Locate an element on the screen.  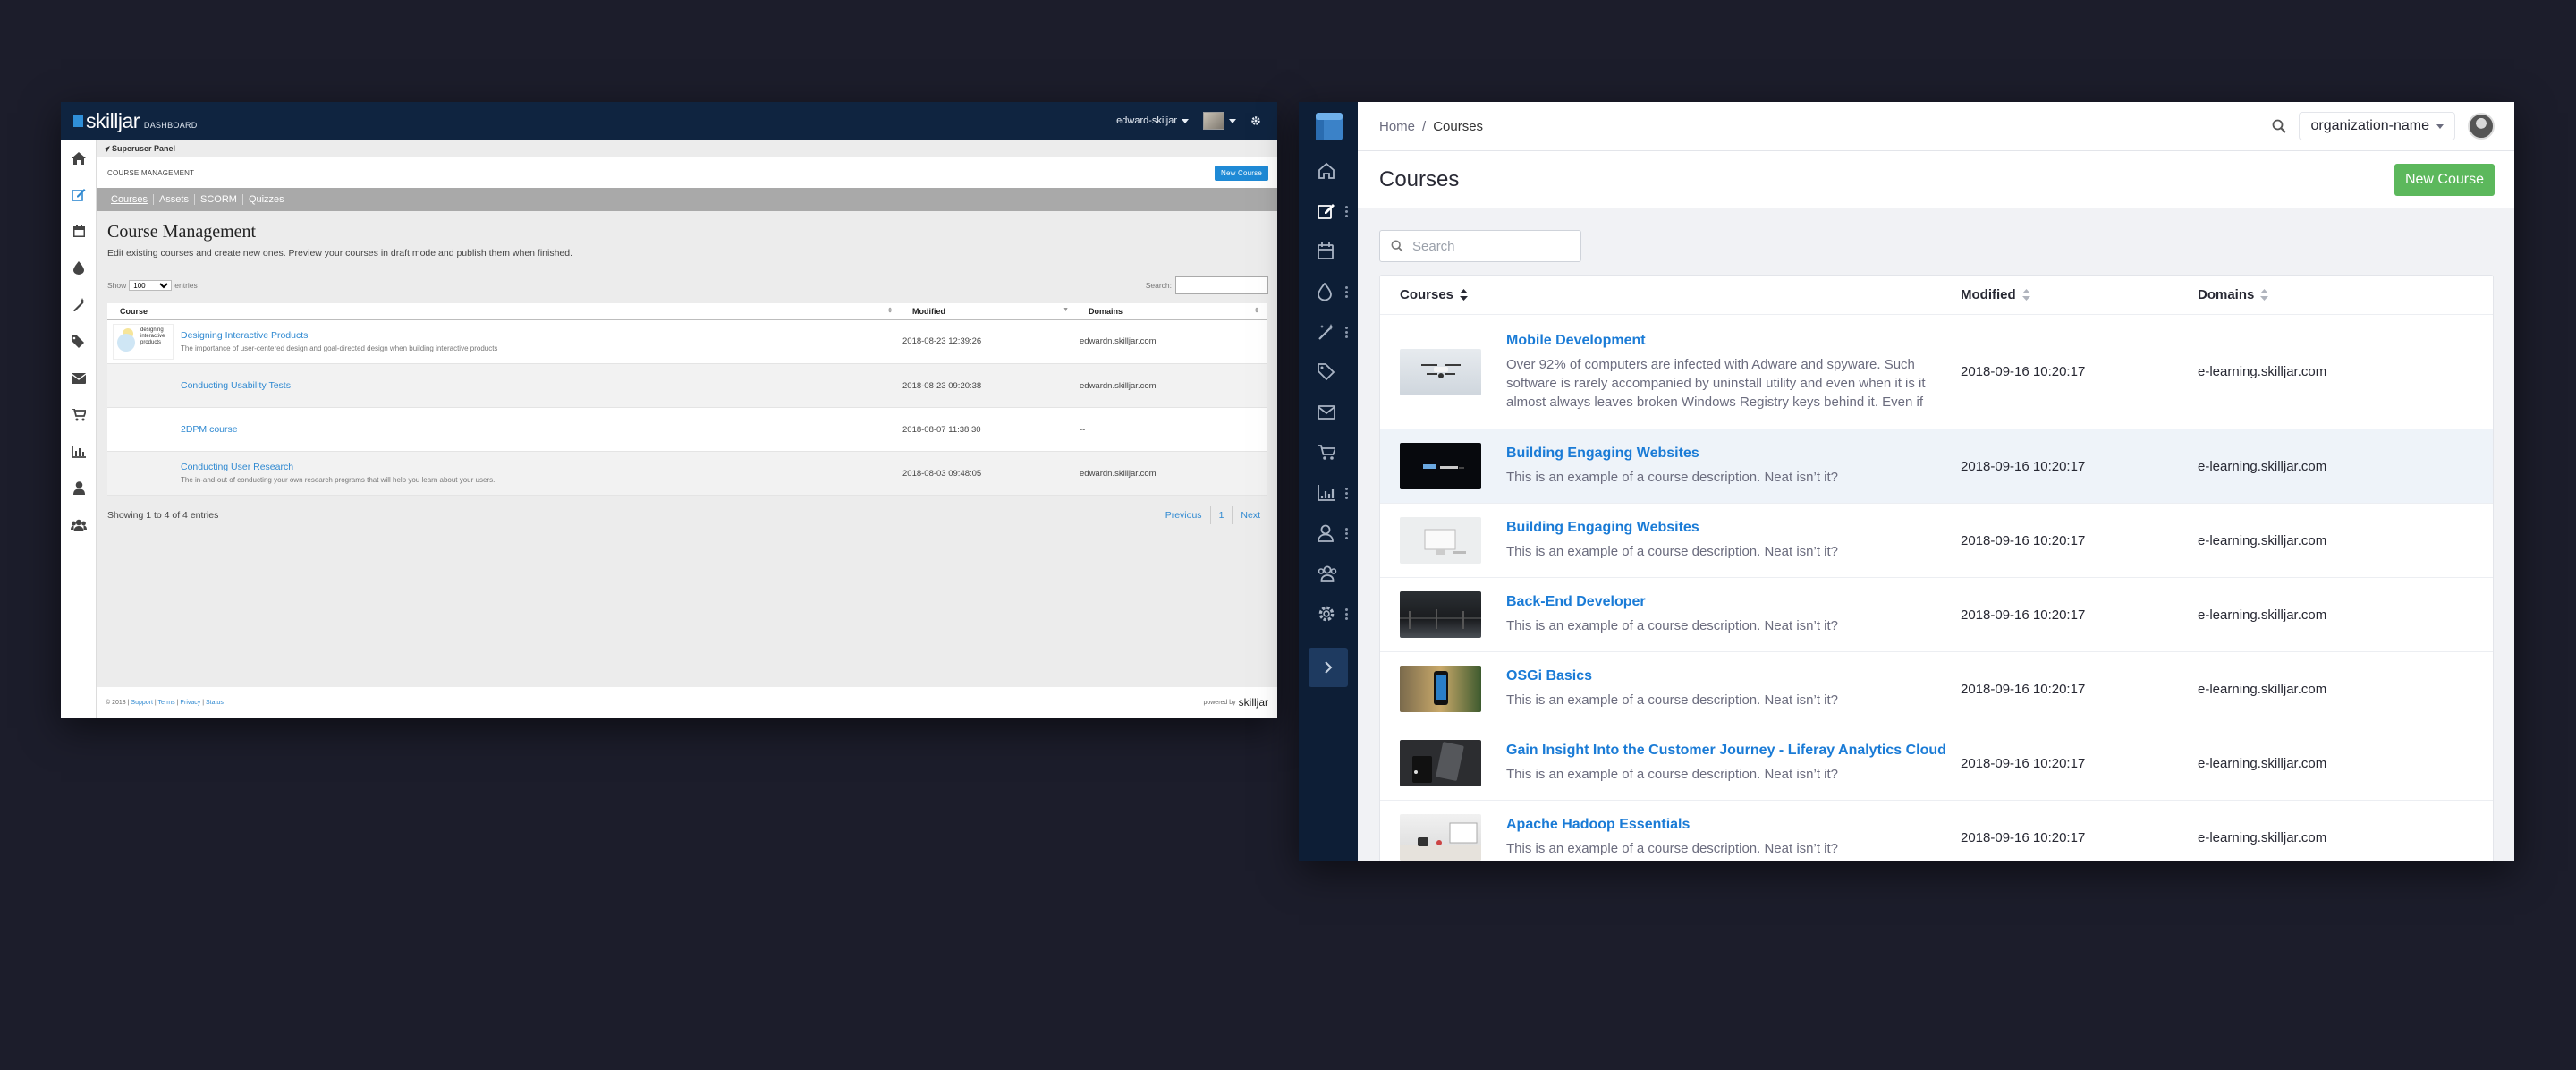
terms-link: Terms is located at coordinates (166, 703).